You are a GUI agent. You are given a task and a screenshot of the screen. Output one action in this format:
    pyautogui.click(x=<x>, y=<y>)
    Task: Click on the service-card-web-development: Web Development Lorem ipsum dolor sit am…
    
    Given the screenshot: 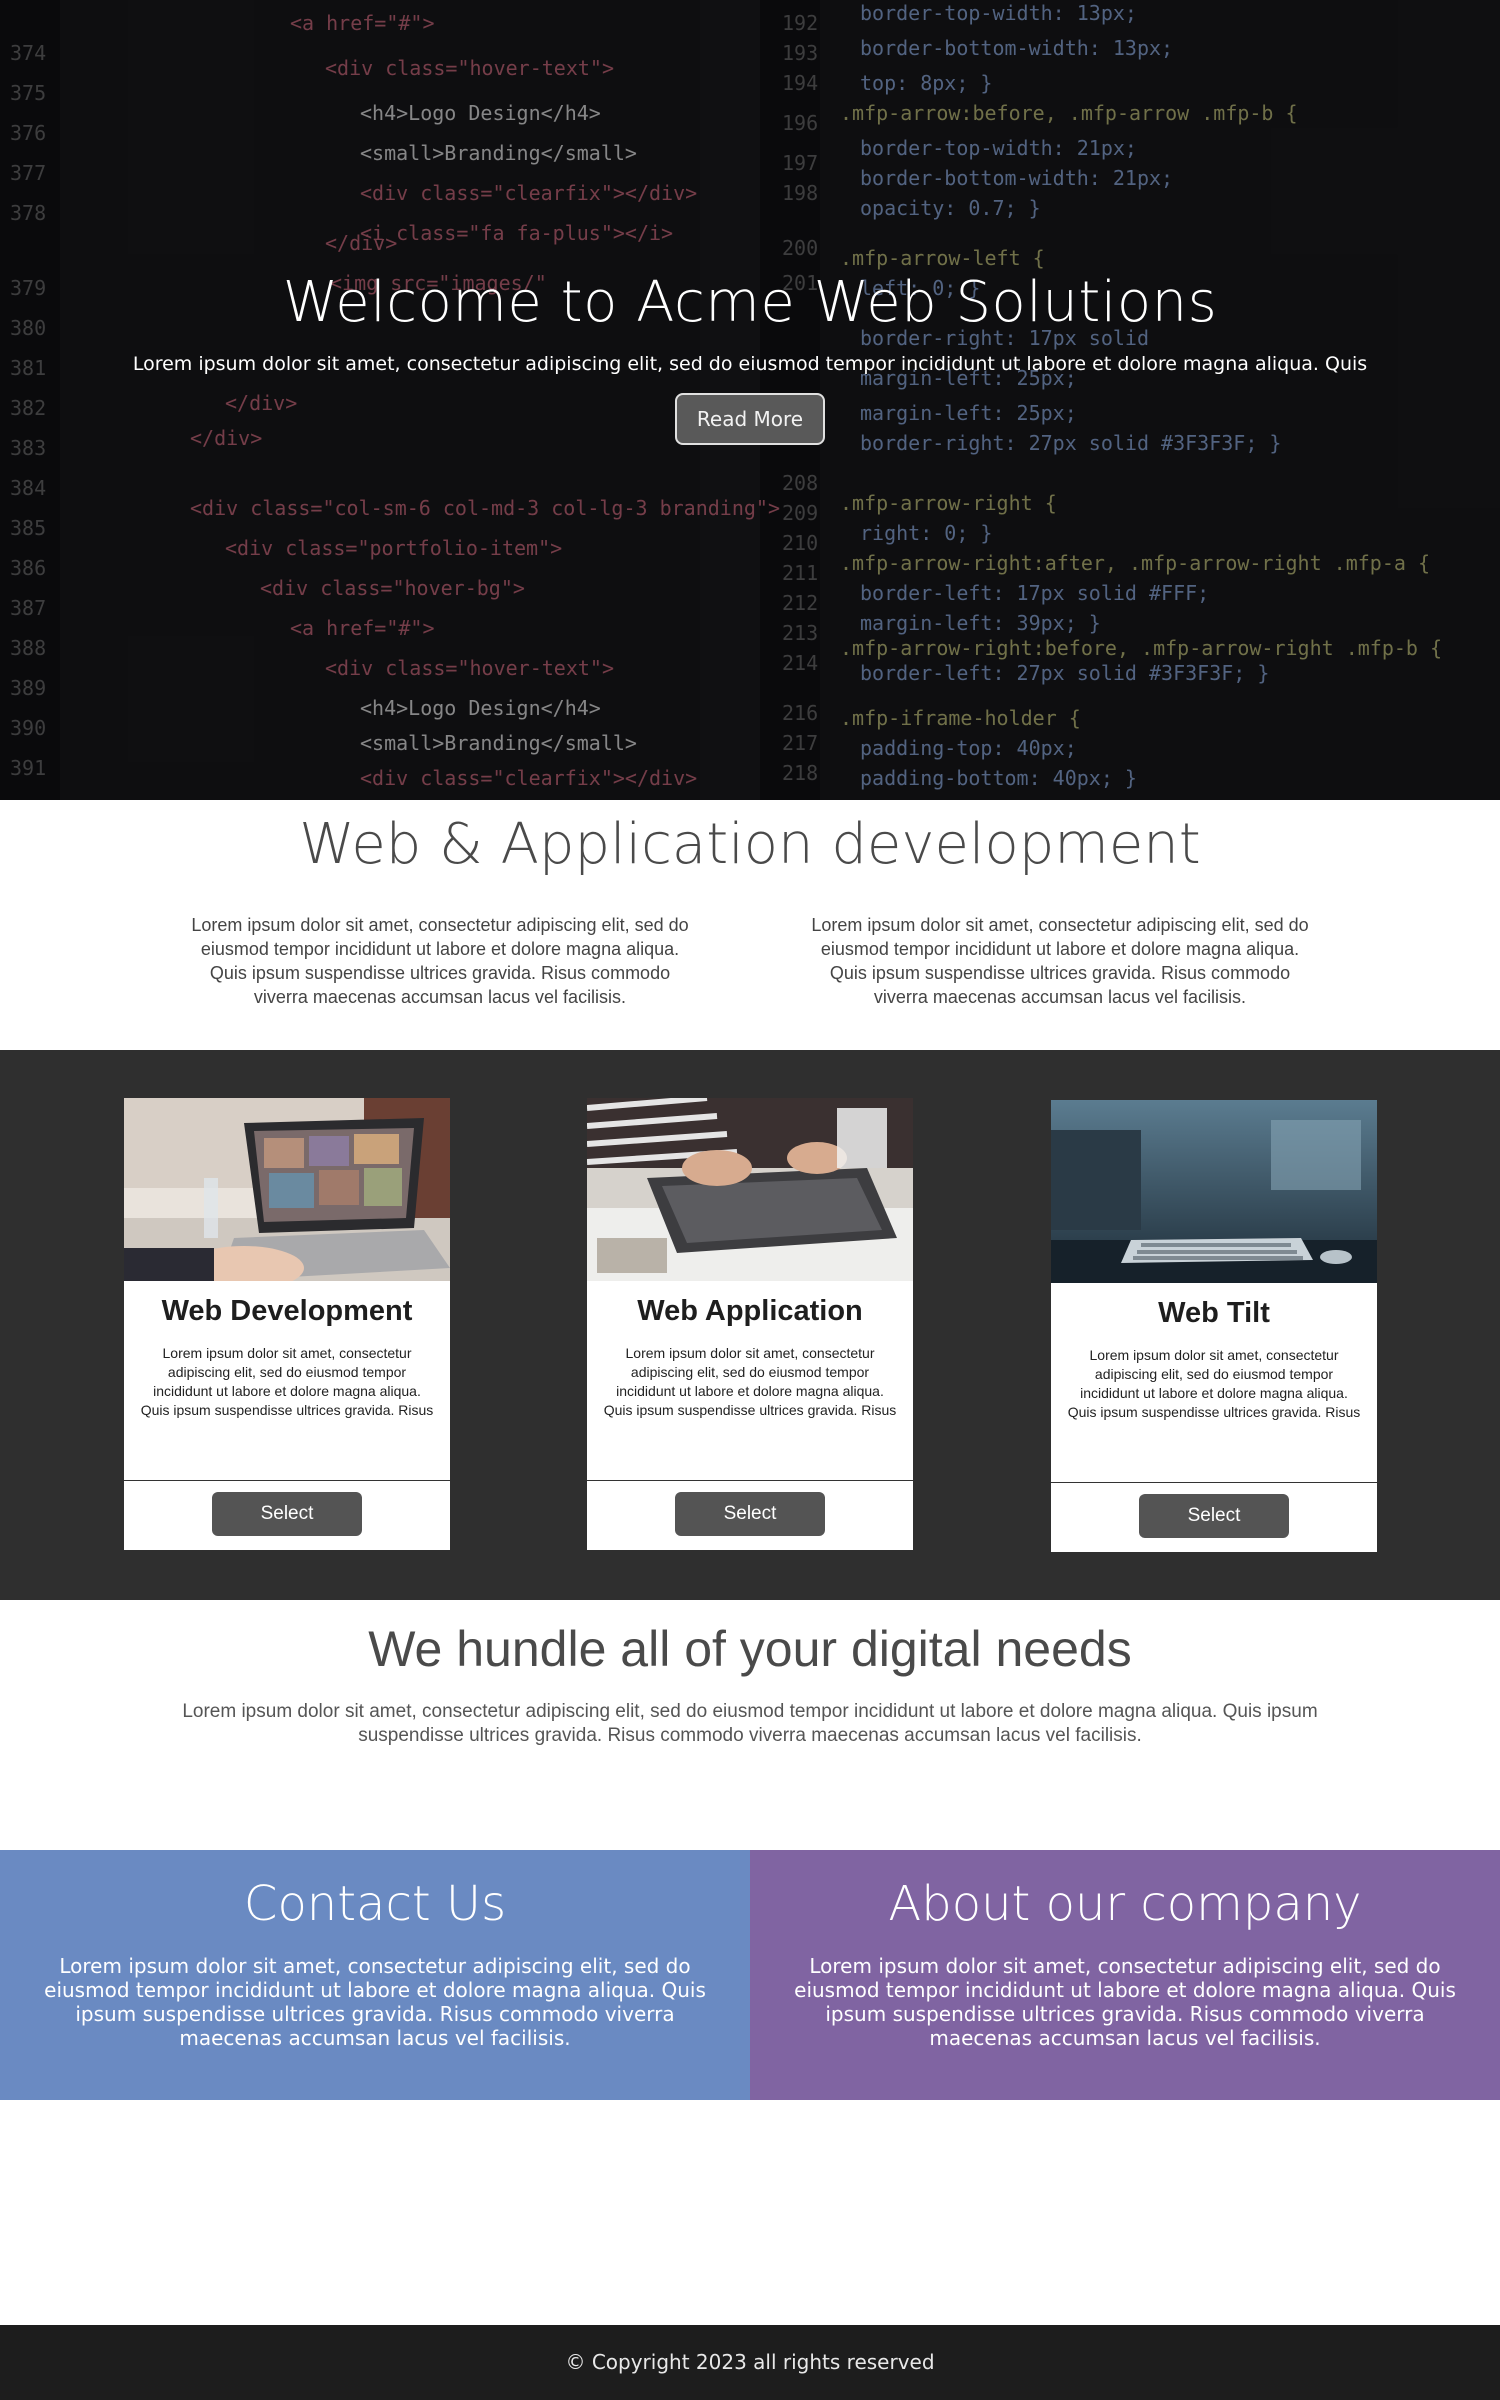 What is the action you would take?
    pyautogui.click(x=287, y=1324)
    